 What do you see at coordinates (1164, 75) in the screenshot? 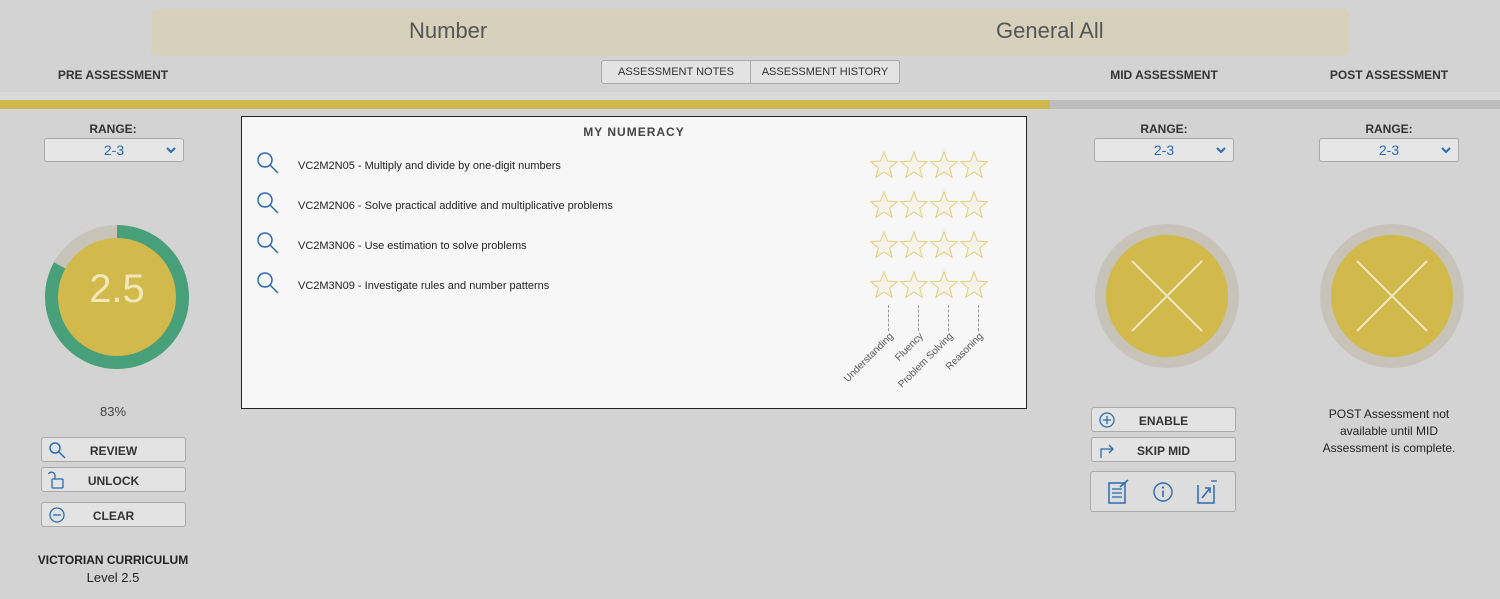
I see `mid-assessment-heading: MID ASSESSMENT` at bounding box center [1164, 75].